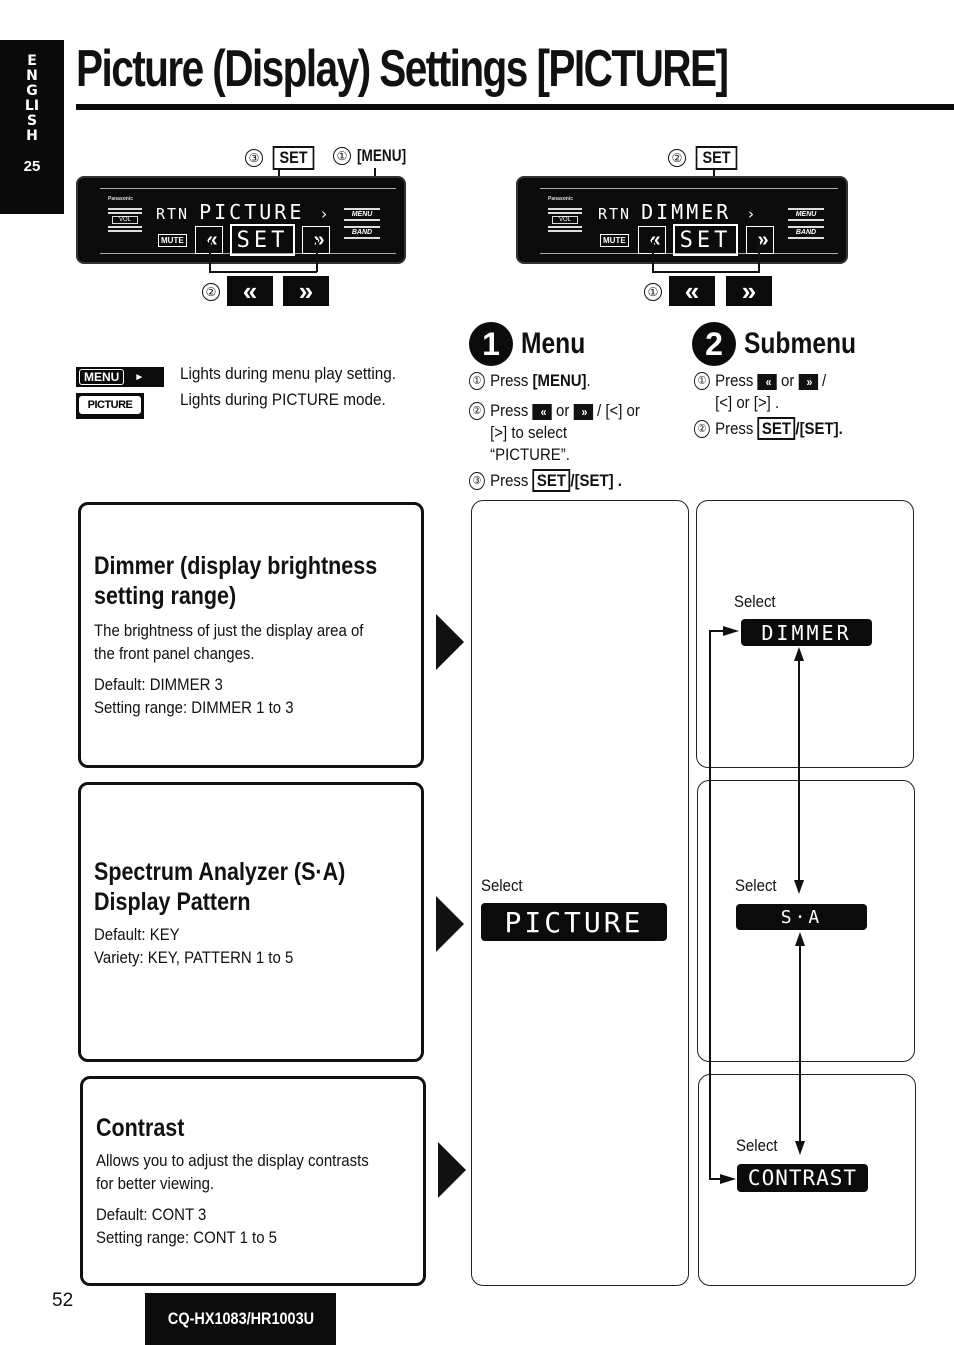 The height and width of the screenshot is (1345, 954). What do you see at coordinates (800, 343) in the screenshot?
I see `step-title: Submenu` at bounding box center [800, 343].